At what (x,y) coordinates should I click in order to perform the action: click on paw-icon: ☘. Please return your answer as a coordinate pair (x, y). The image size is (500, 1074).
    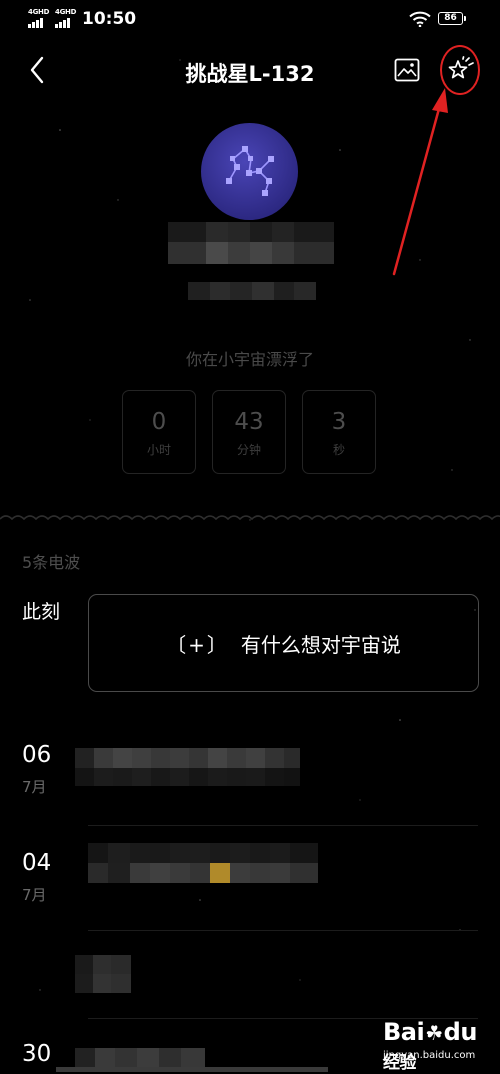
    Looking at the image, I should click on (434, 1033).